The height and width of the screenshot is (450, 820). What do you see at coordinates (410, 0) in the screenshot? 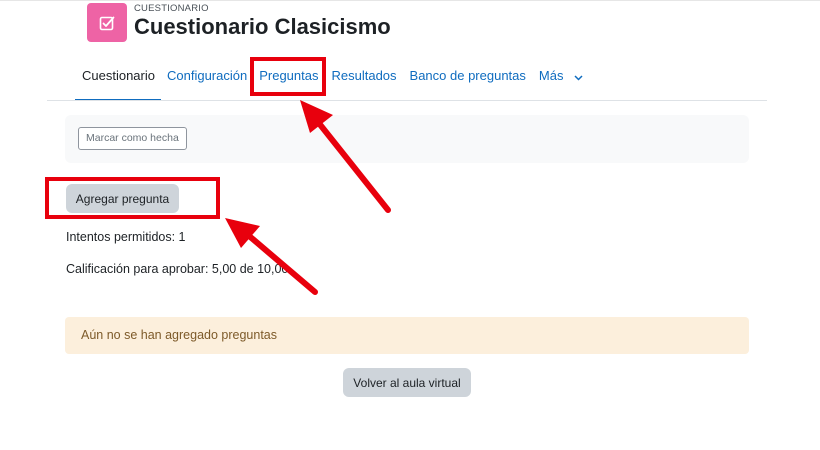
I see `top-border` at bounding box center [410, 0].